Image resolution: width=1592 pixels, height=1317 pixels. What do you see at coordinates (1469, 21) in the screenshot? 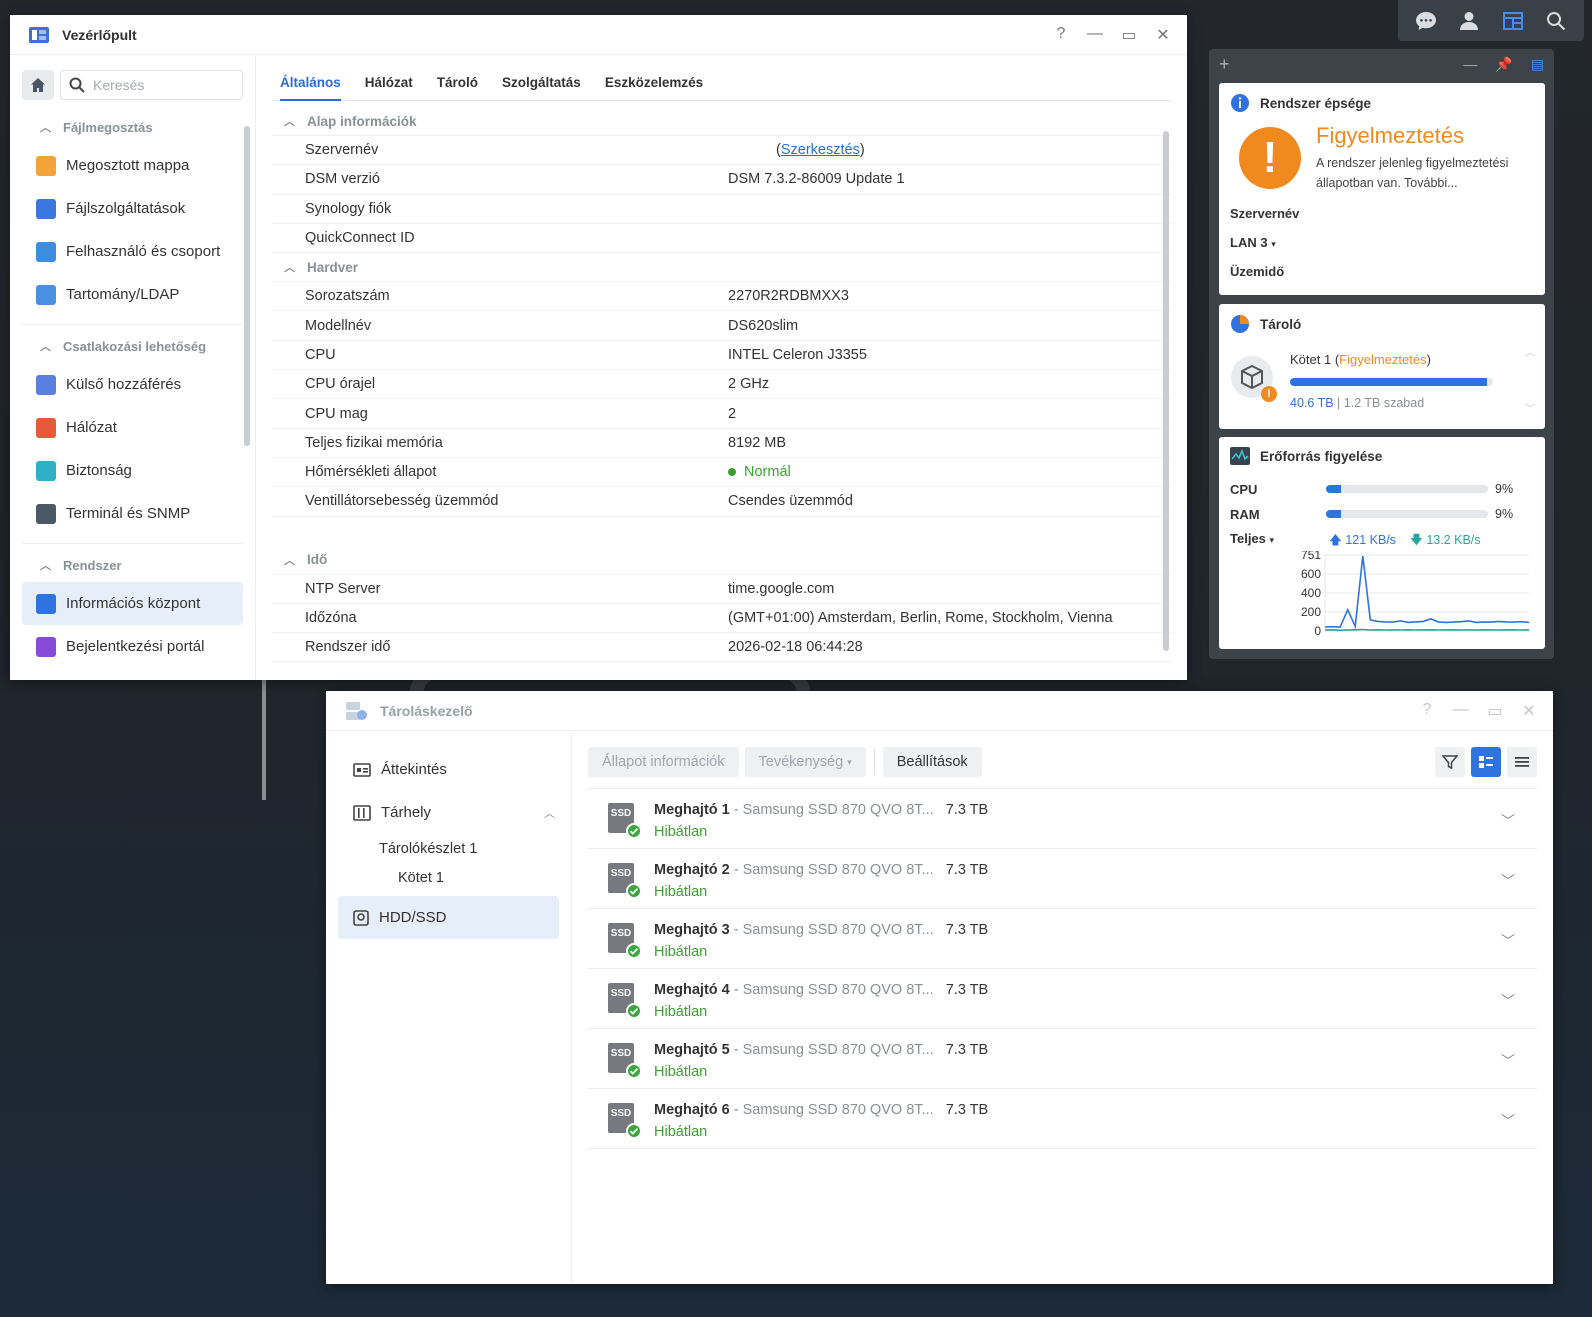
I see `user-icon` at bounding box center [1469, 21].